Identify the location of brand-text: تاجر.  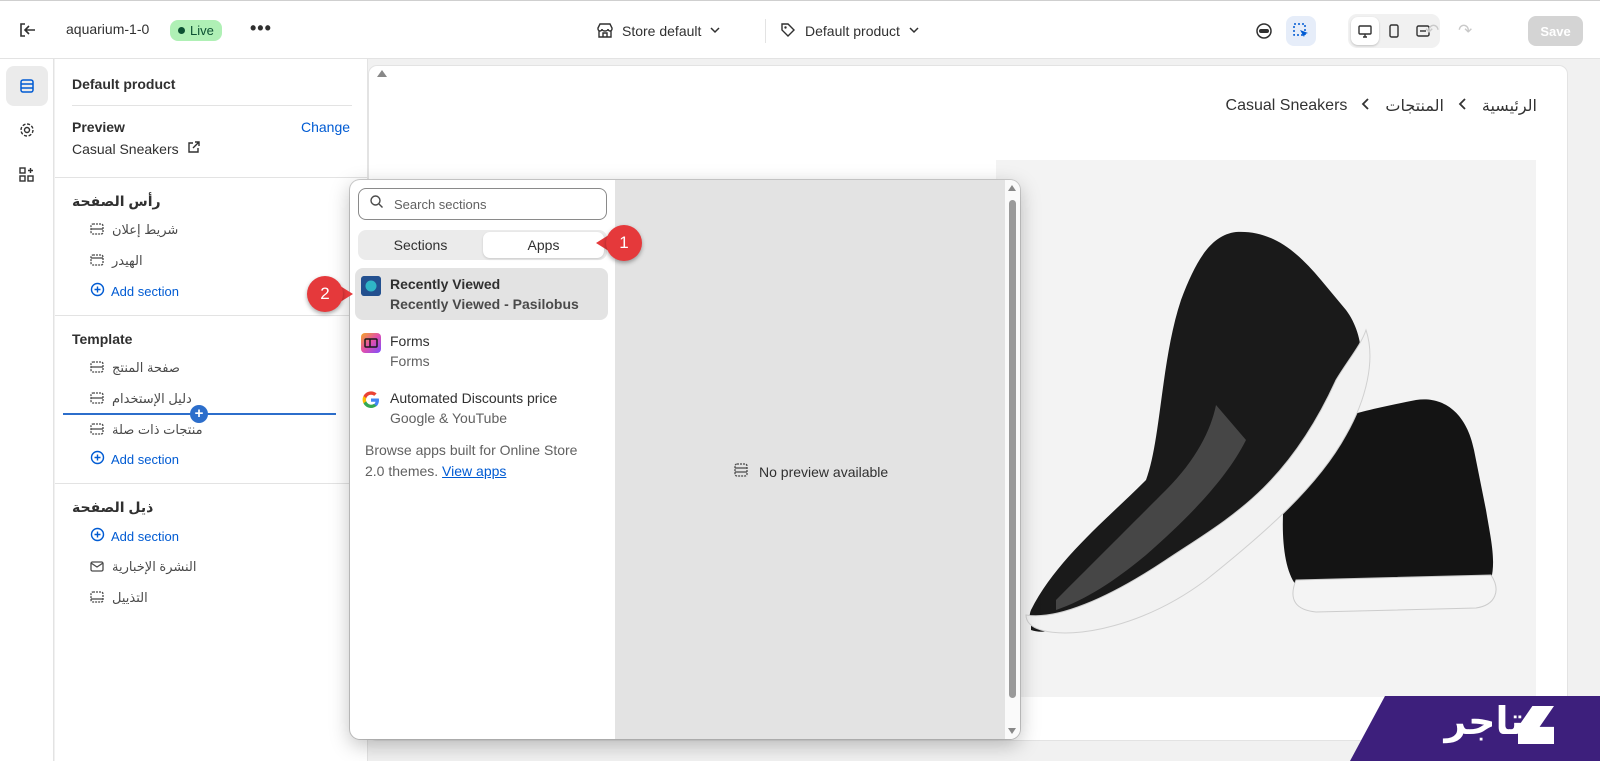
(1484, 721).